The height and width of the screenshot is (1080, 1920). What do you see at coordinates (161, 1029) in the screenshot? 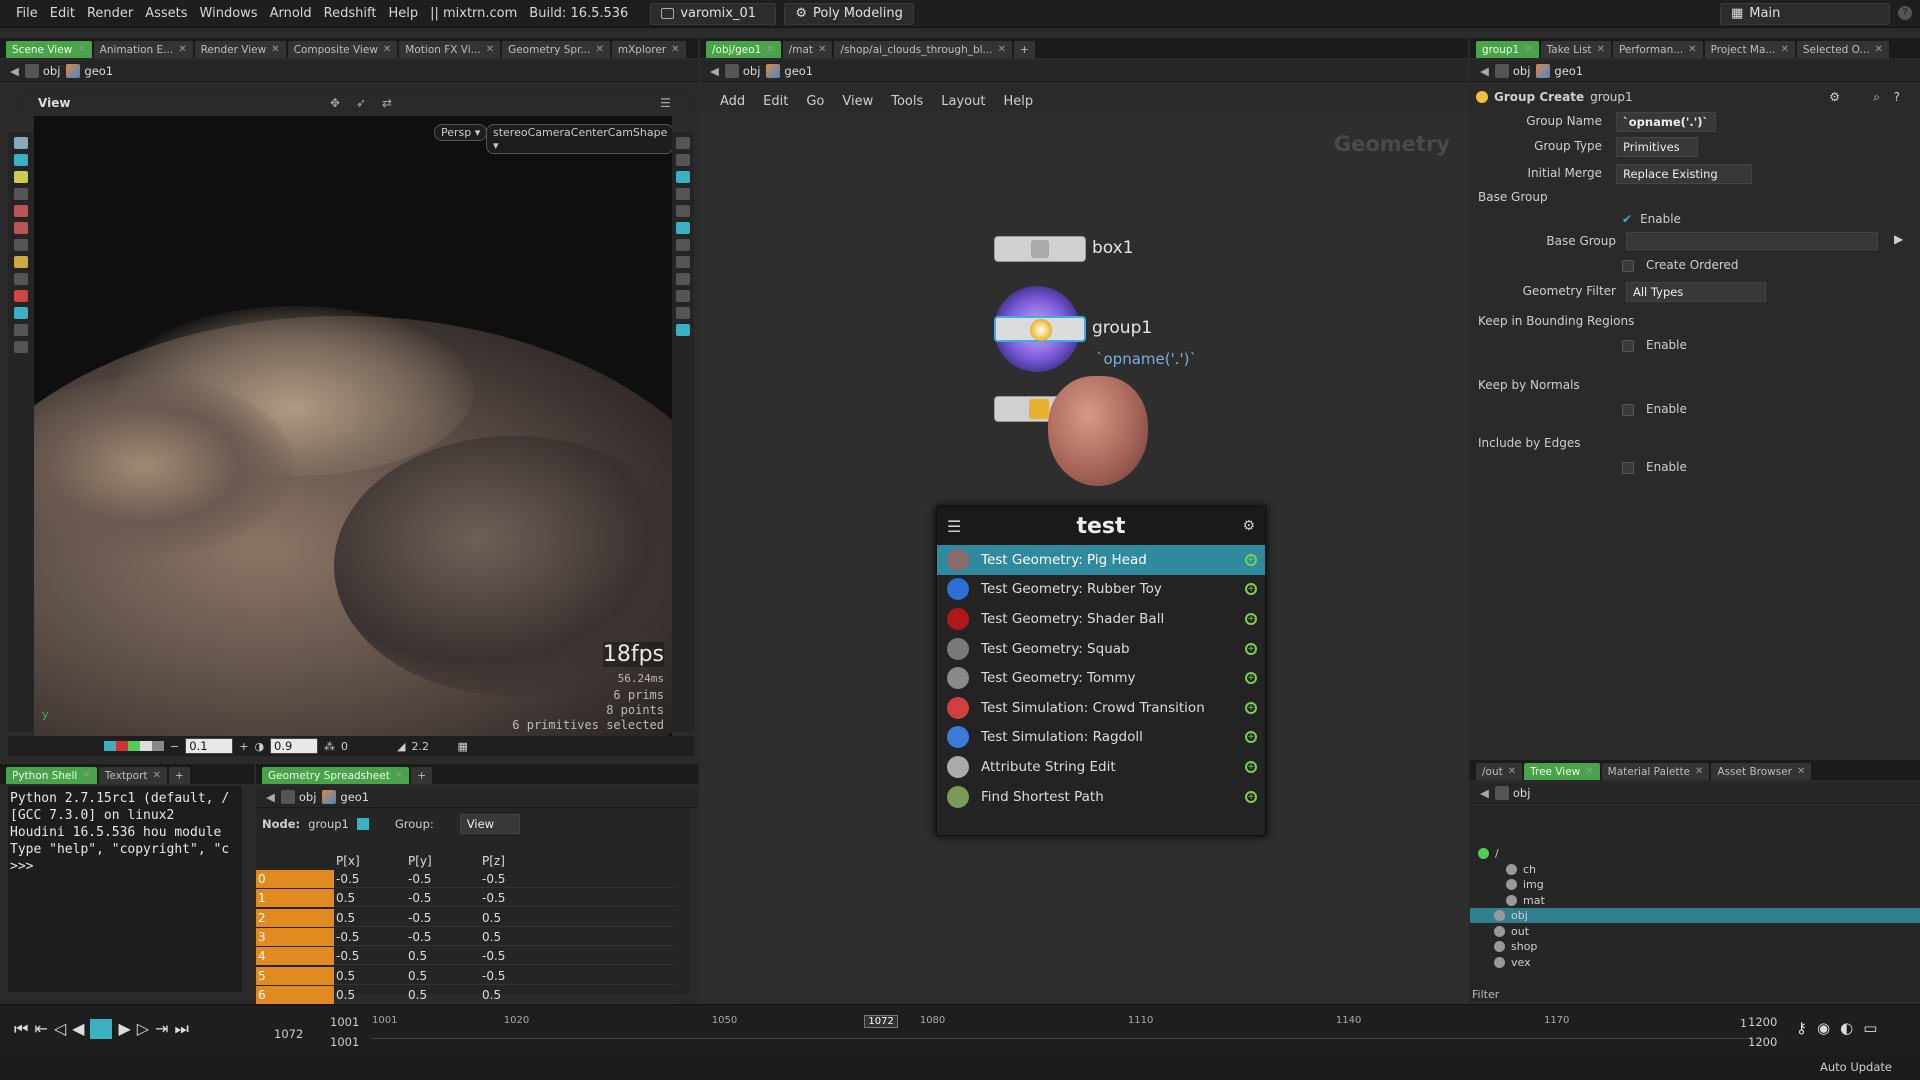
I see `next-key-icon: ⇥` at bounding box center [161, 1029].